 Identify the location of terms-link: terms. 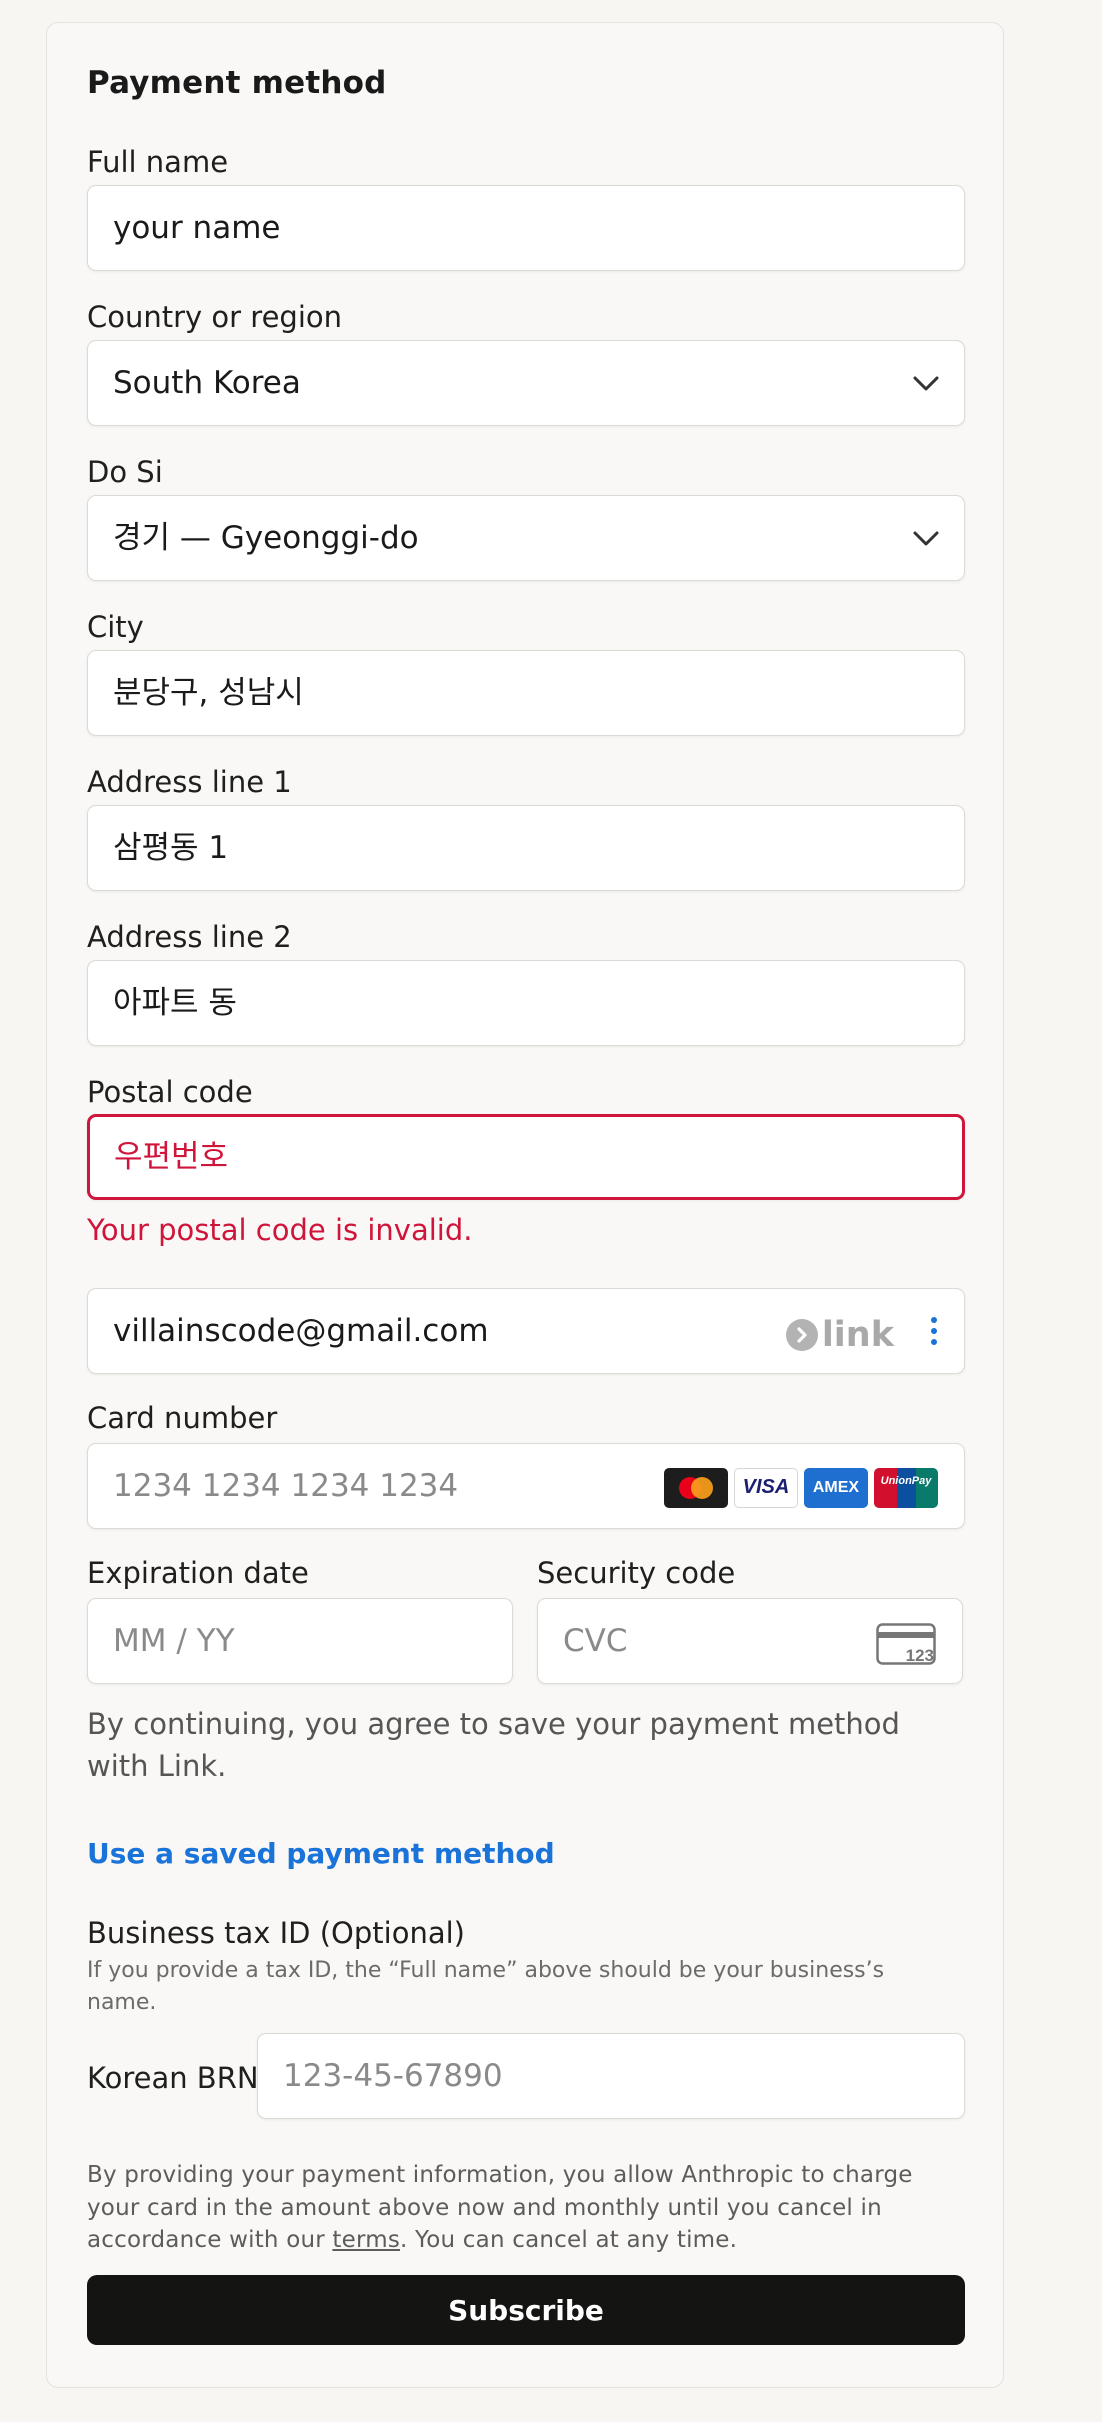
(366, 2240).